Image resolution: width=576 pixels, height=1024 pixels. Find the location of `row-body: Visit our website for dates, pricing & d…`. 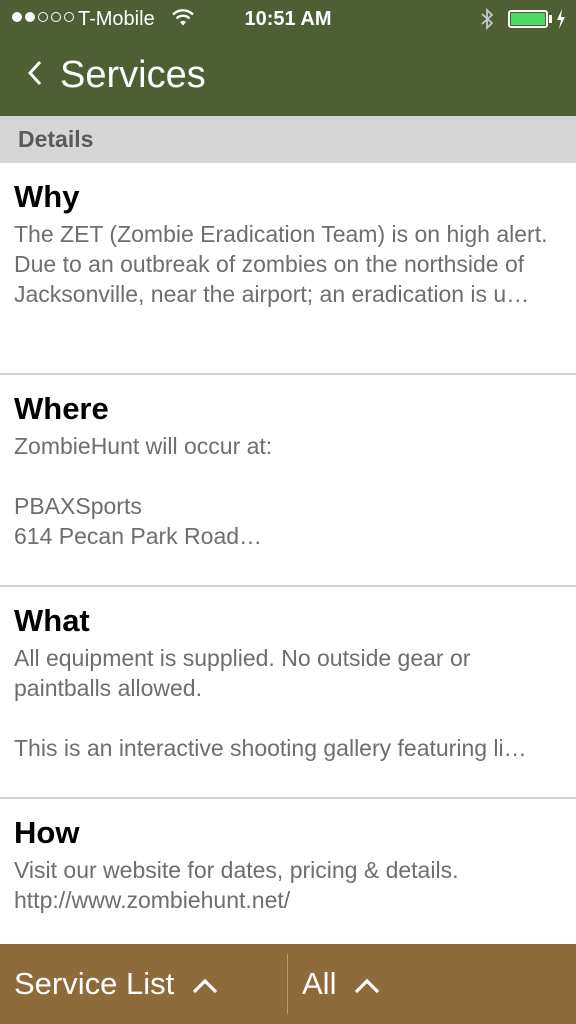

row-body: Visit our website for dates, pricing & d… is located at coordinates (236, 885).